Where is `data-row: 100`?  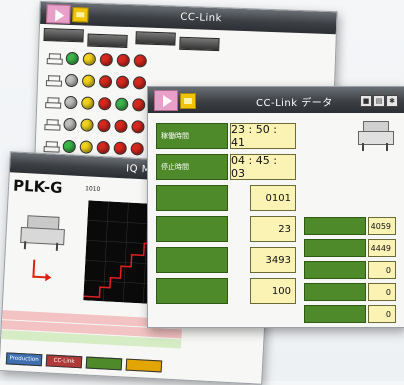 data-row: 100 is located at coordinates (226, 291).